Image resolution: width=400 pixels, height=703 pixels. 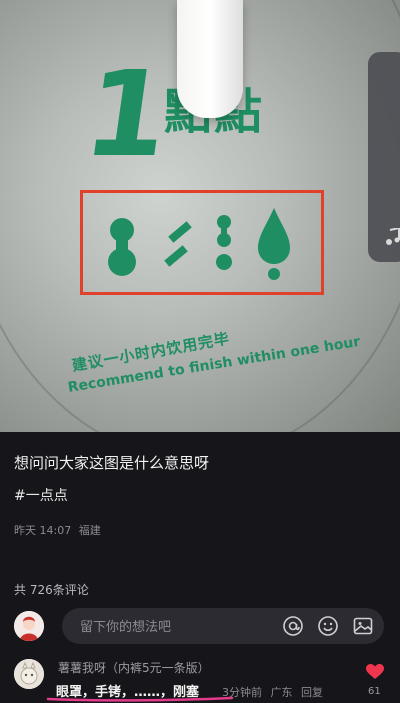 What do you see at coordinates (375, 672) in the screenshot?
I see `heart-icon` at bounding box center [375, 672].